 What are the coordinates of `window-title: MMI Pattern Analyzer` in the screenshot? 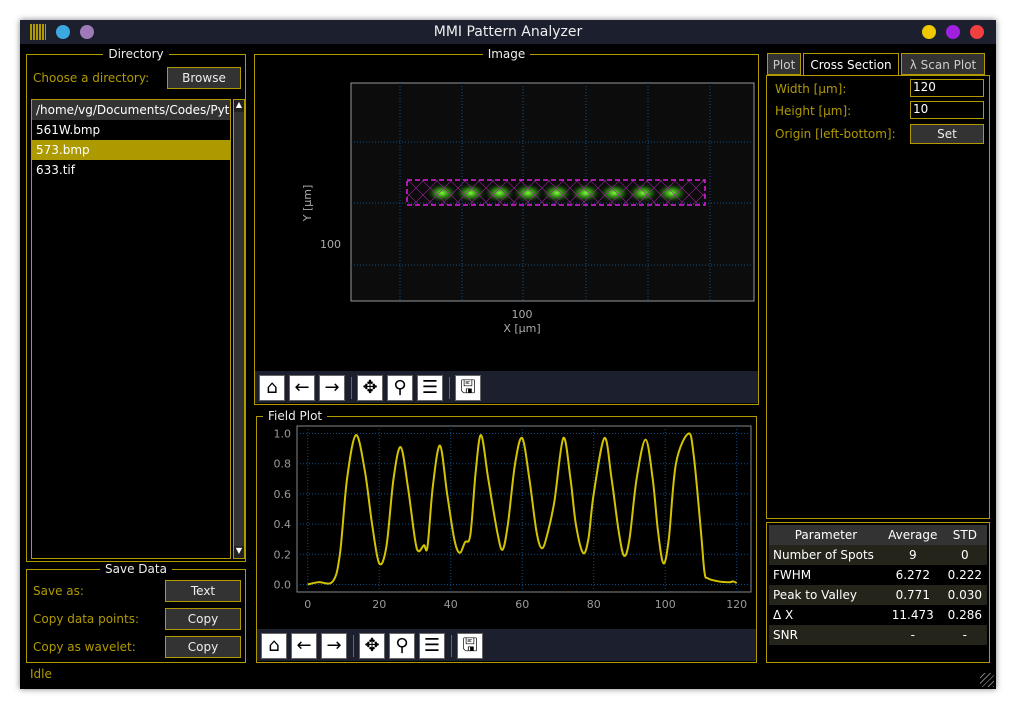 It's located at (508, 32).